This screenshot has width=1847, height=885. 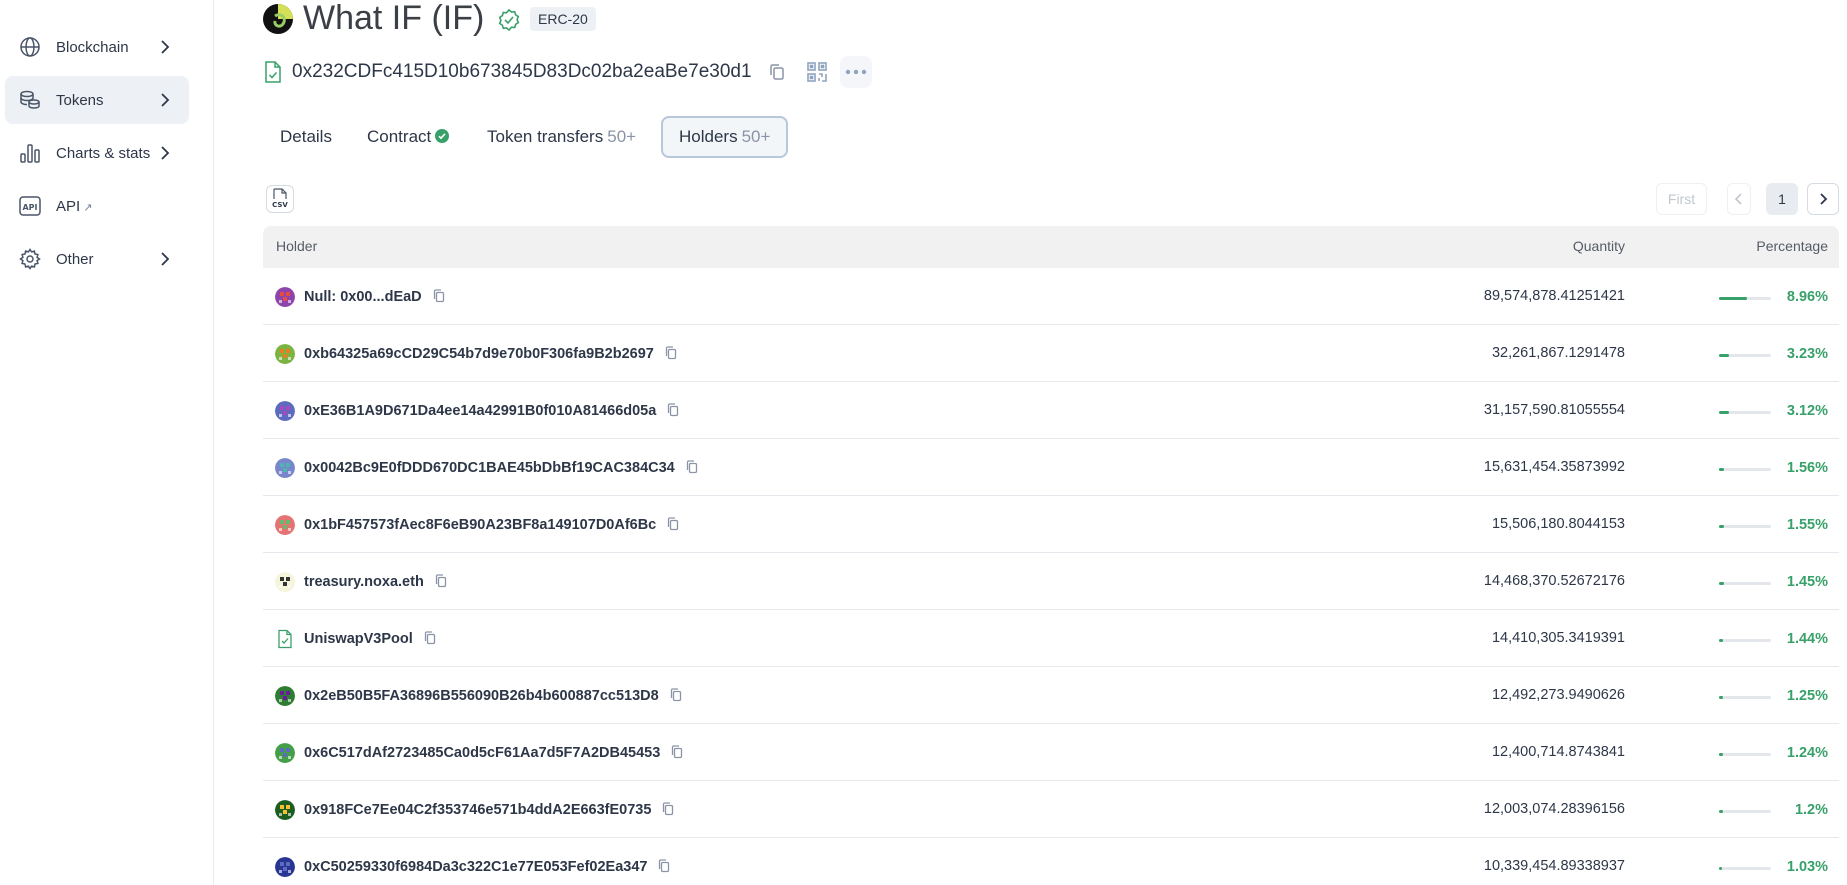 What do you see at coordinates (306, 137) in the screenshot?
I see `tab-details: Details` at bounding box center [306, 137].